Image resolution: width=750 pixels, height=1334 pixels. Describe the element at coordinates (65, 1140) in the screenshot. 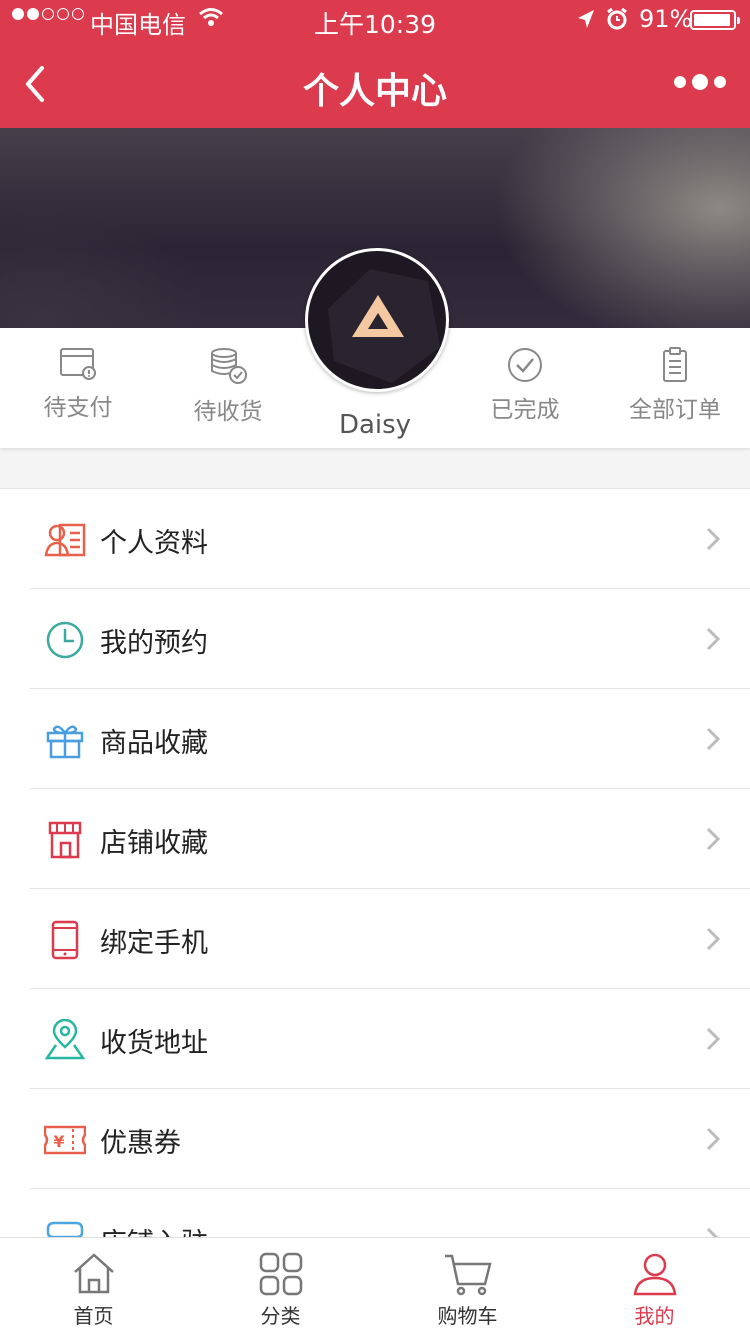

I see `coupon-icon: ¥` at that location.